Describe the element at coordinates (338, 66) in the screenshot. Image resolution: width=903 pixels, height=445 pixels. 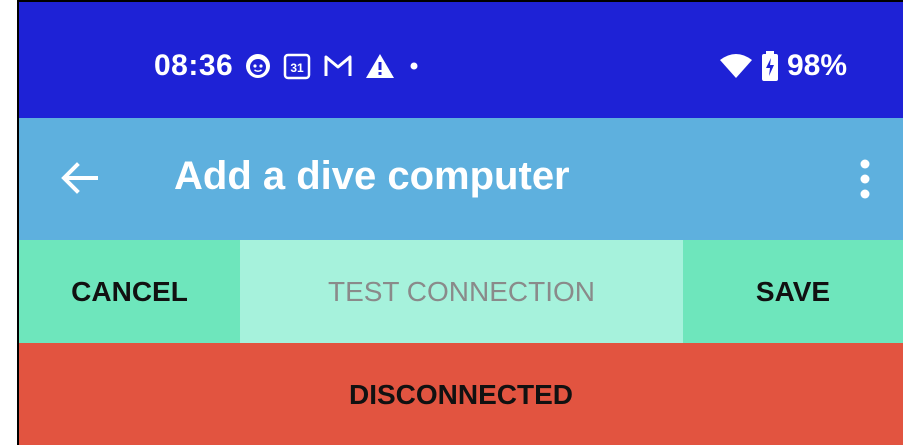
I see `gmail-icon` at that location.